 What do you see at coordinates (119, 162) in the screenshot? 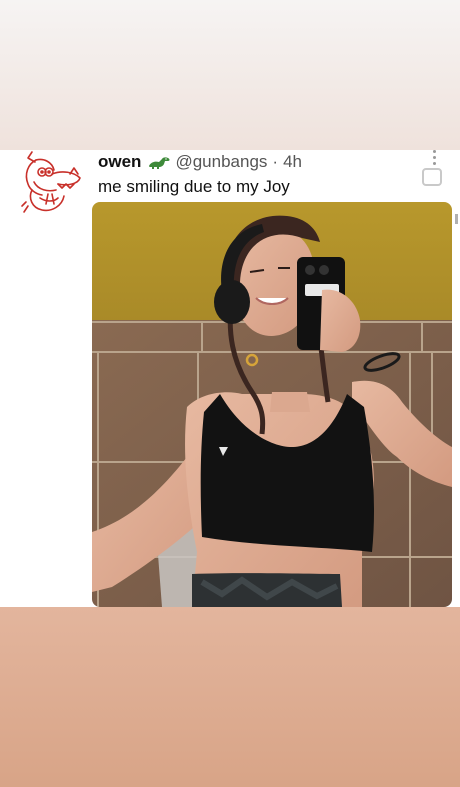
I see `display-name: owen` at bounding box center [119, 162].